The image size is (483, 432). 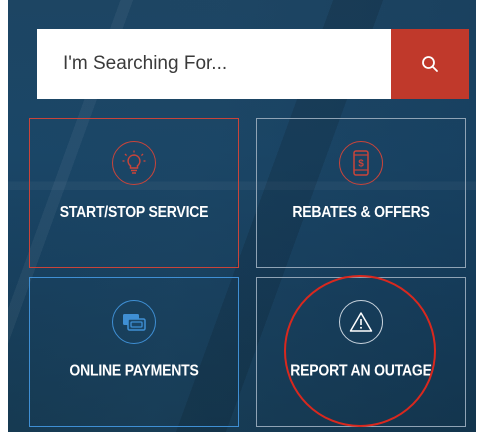 What do you see at coordinates (361, 211) in the screenshot?
I see `tile-label: REBATES & OFFERS` at bounding box center [361, 211].